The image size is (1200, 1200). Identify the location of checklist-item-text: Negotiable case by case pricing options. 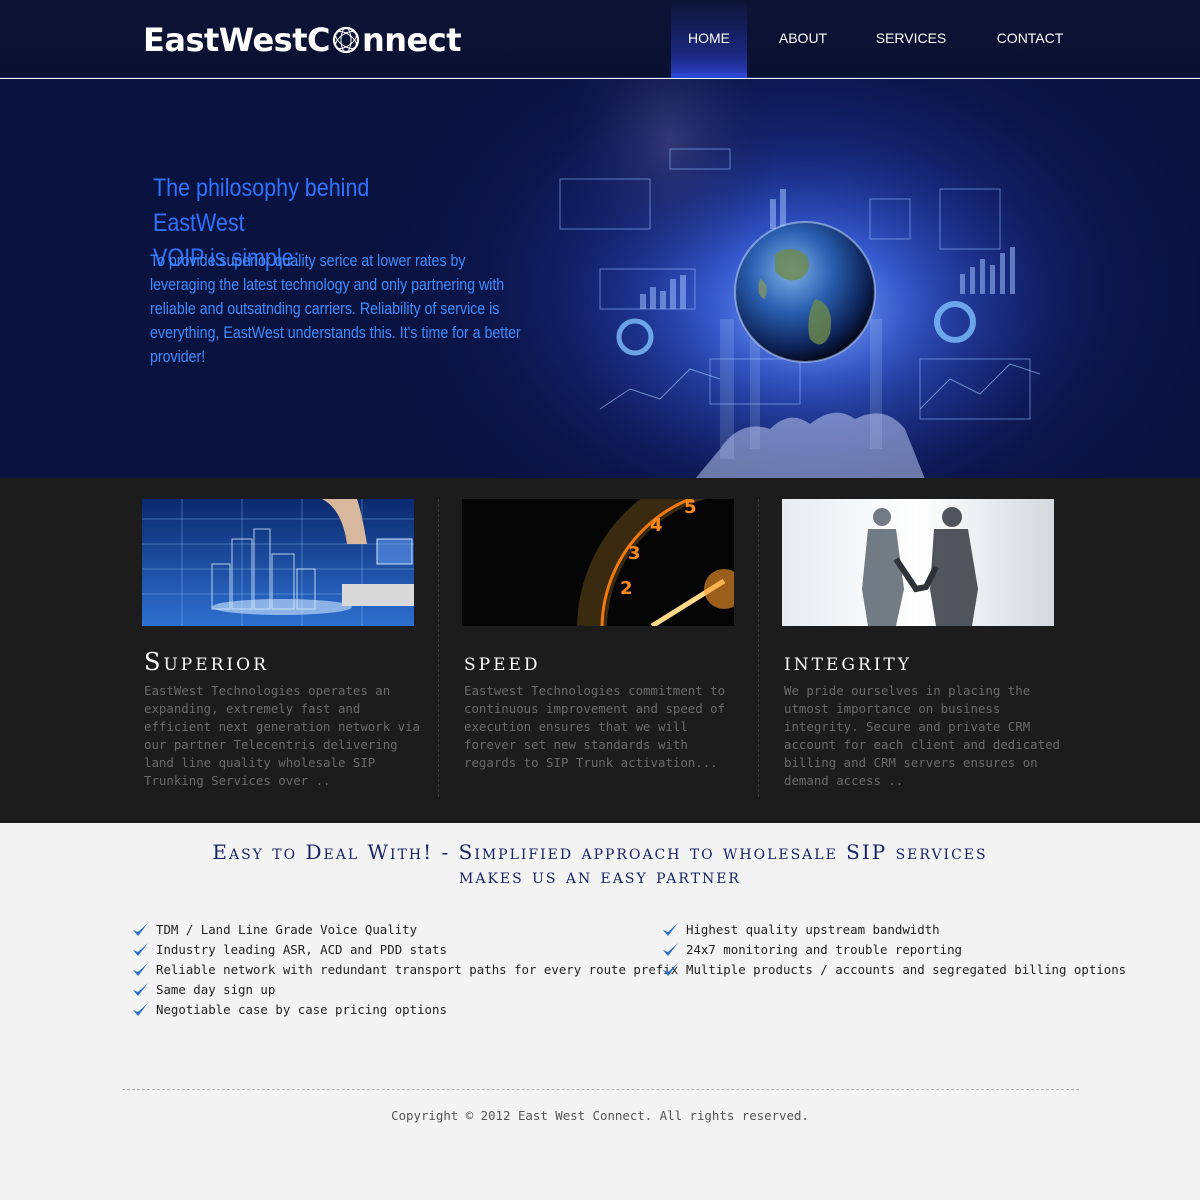
(301, 1009).